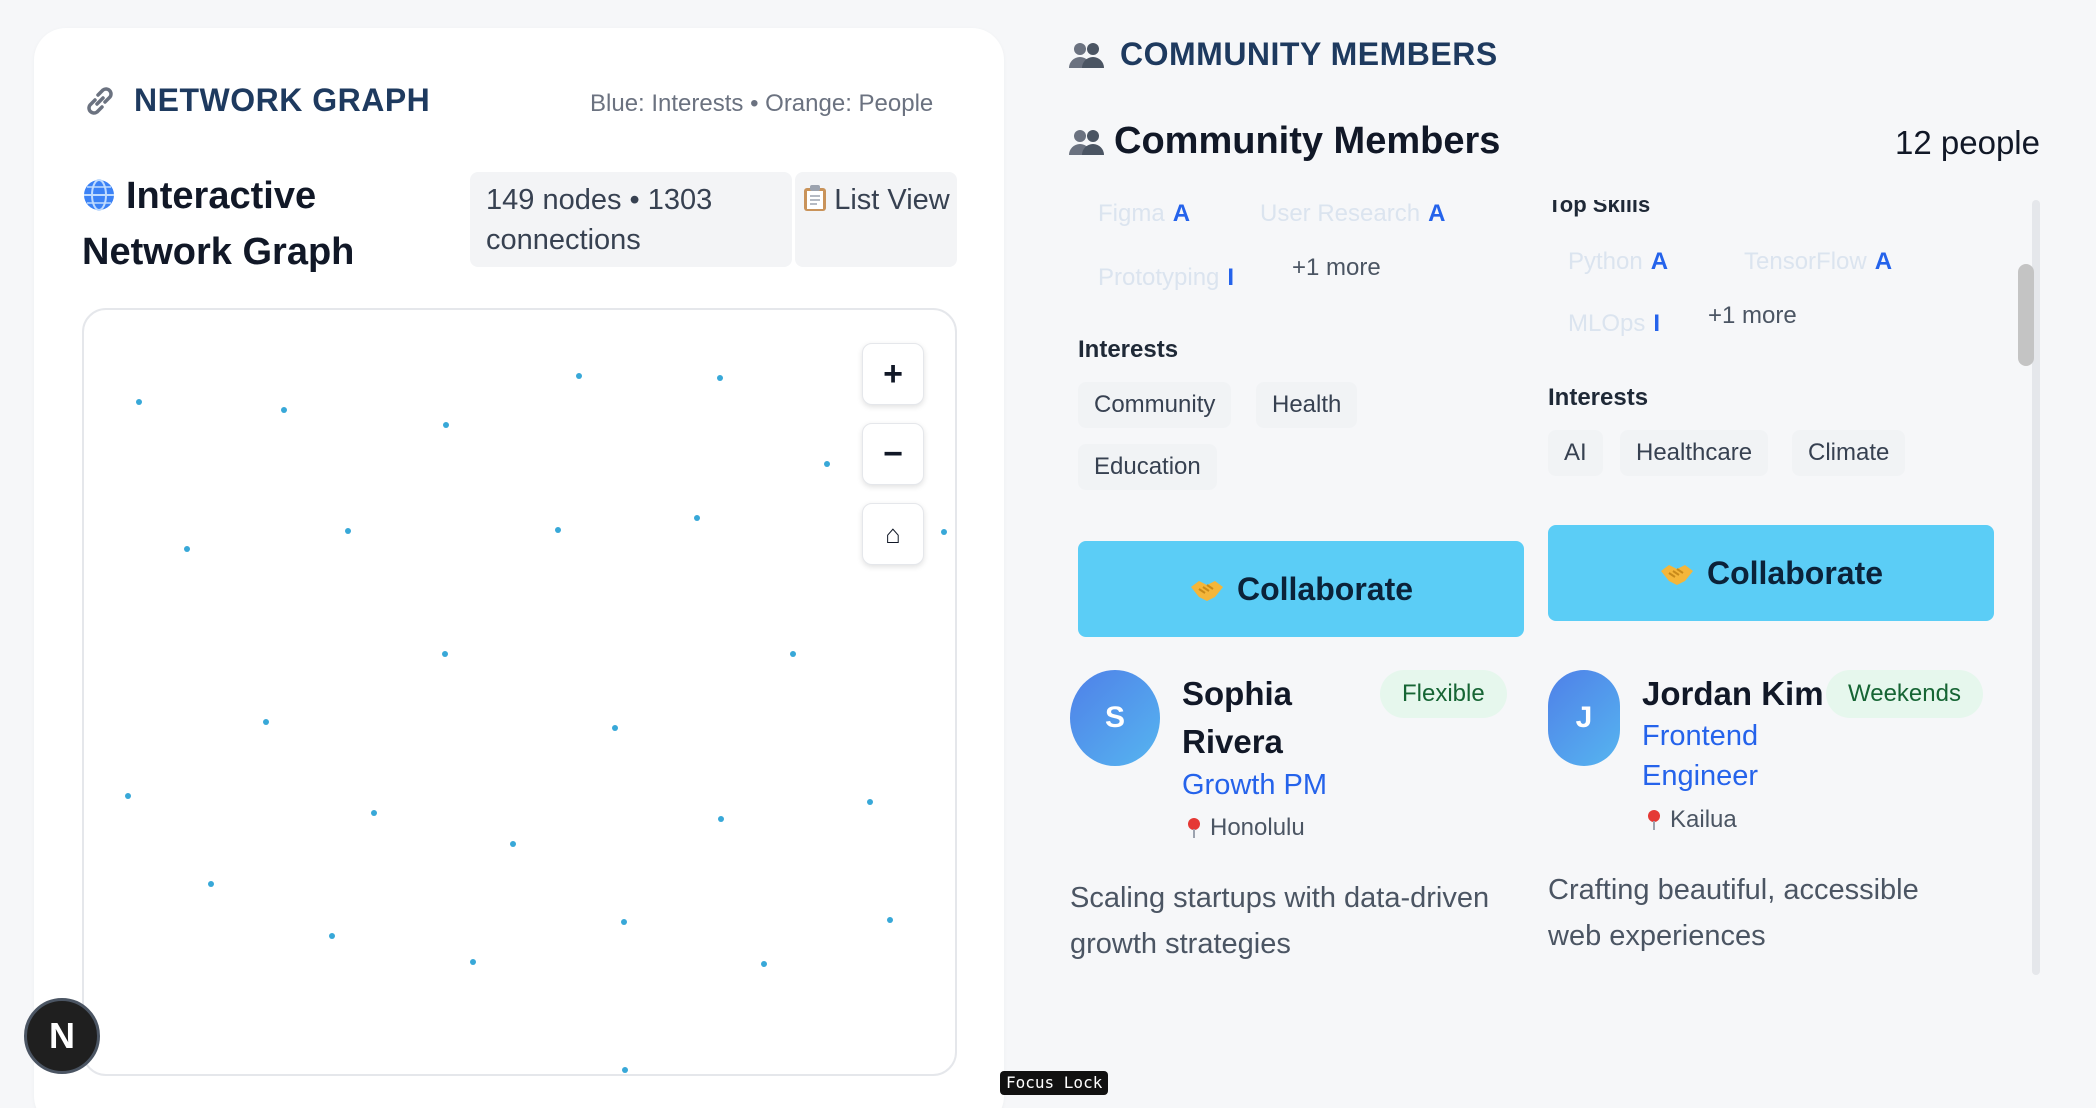  I want to click on skill-name: MLOps, so click(1607, 323).